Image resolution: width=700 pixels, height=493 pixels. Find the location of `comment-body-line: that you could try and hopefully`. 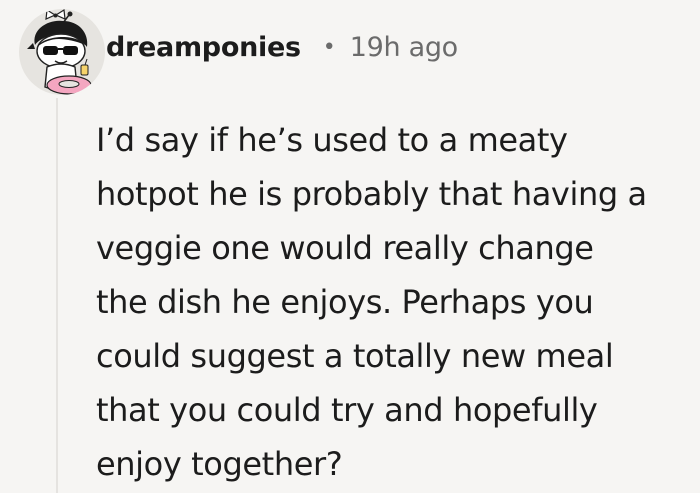

comment-body-line: that you could try and hopefully is located at coordinates (347, 410).